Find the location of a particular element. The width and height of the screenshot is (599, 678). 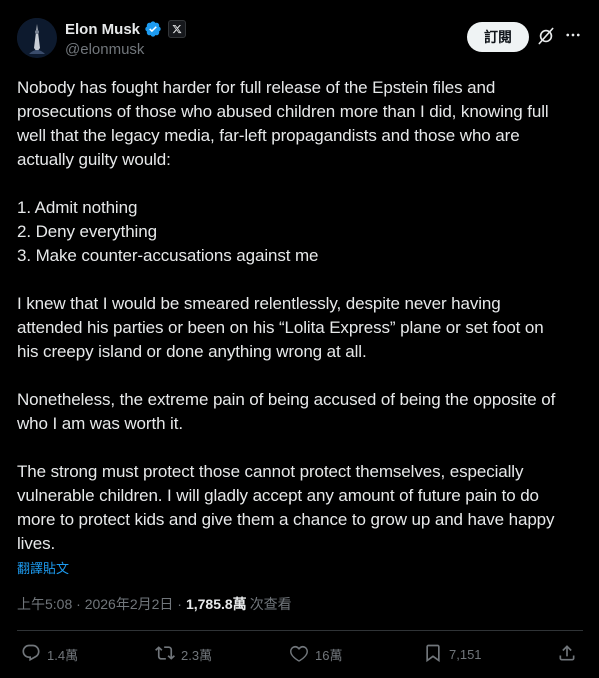

subscribe-button: 訂閱 is located at coordinates (498, 37).